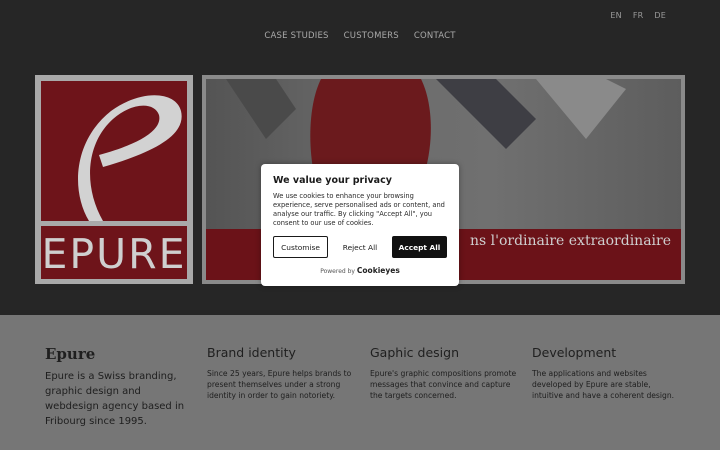  What do you see at coordinates (419, 247) in the screenshot?
I see `accept-all-button: Accept All` at bounding box center [419, 247].